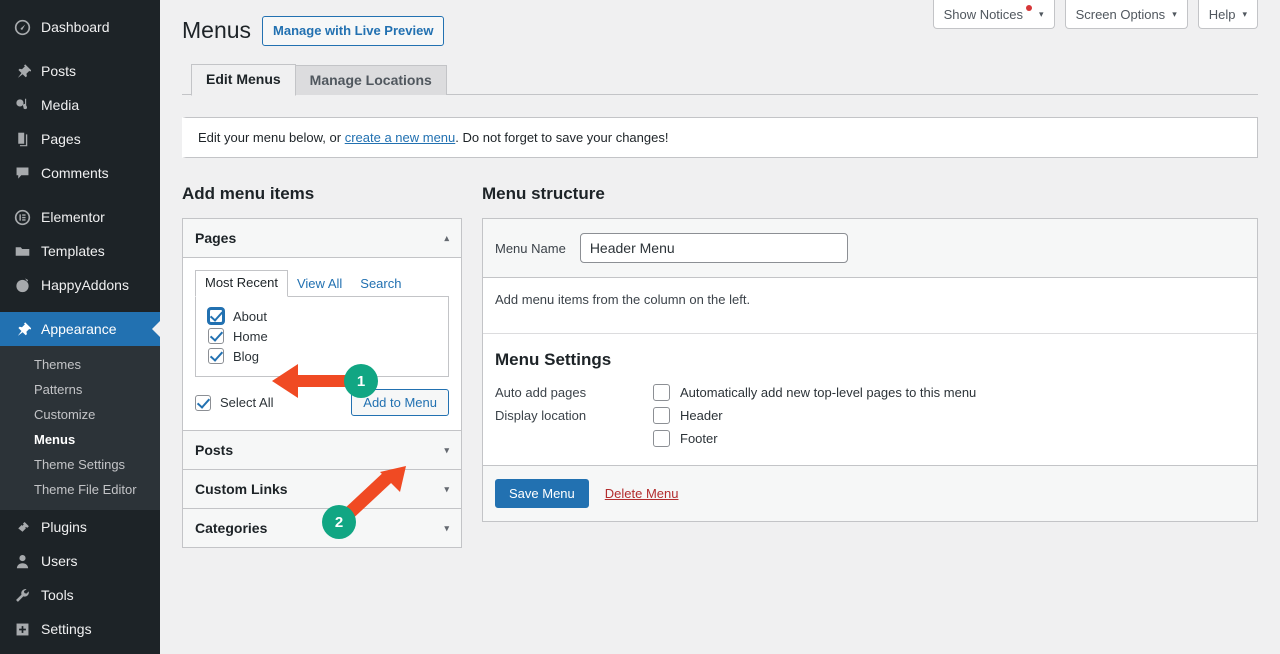 Image resolution: width=1280 pixels, height=654 pixels. I want to click on menu-structure-heading: Menu structure, so click(543, 194).